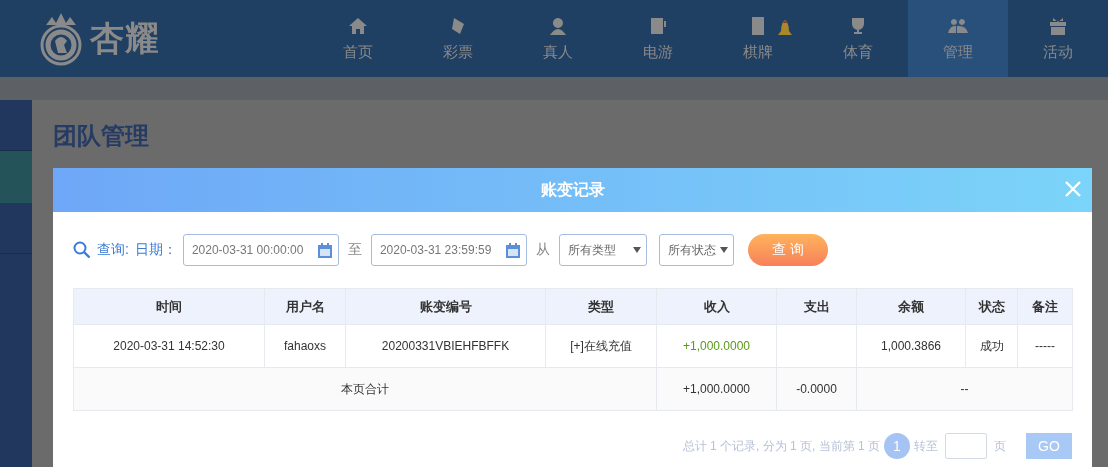  Describe the element at coordinates (445, 306) in the screenshot. I see `column-header: 账变编号` at that location.